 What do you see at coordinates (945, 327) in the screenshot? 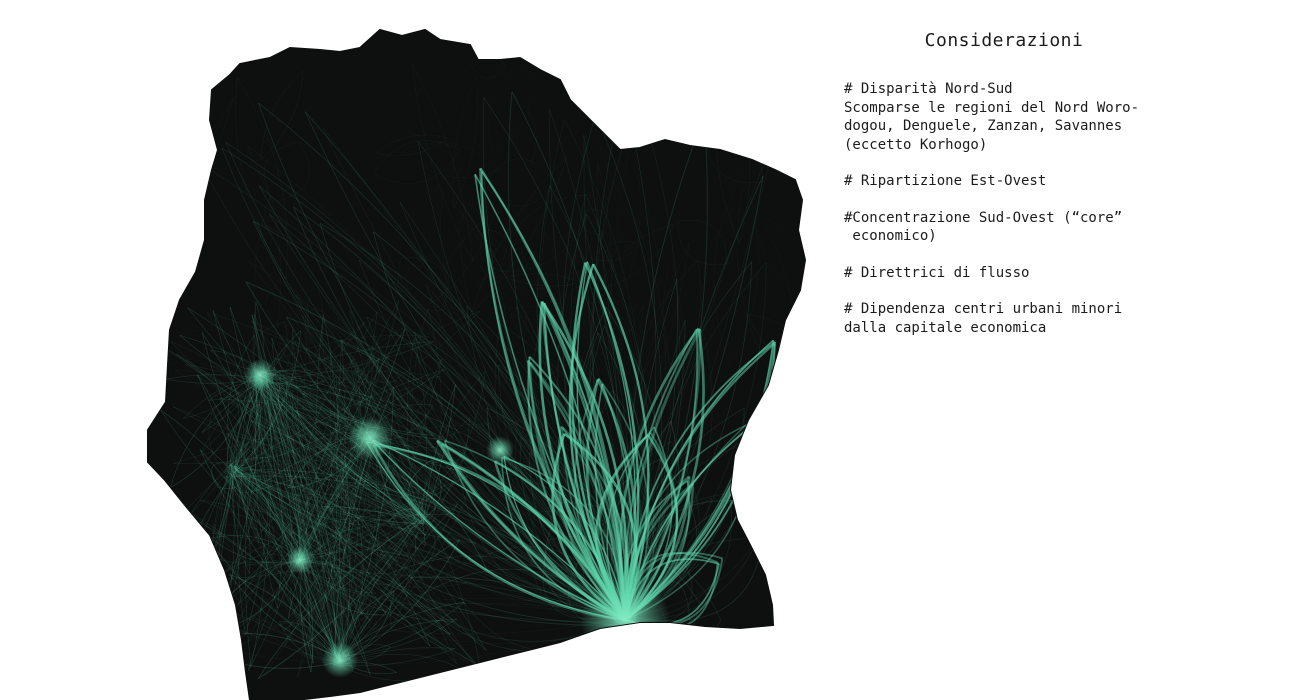
I see `note-text: dalla capitale economica` at bounding box center [945, 327].